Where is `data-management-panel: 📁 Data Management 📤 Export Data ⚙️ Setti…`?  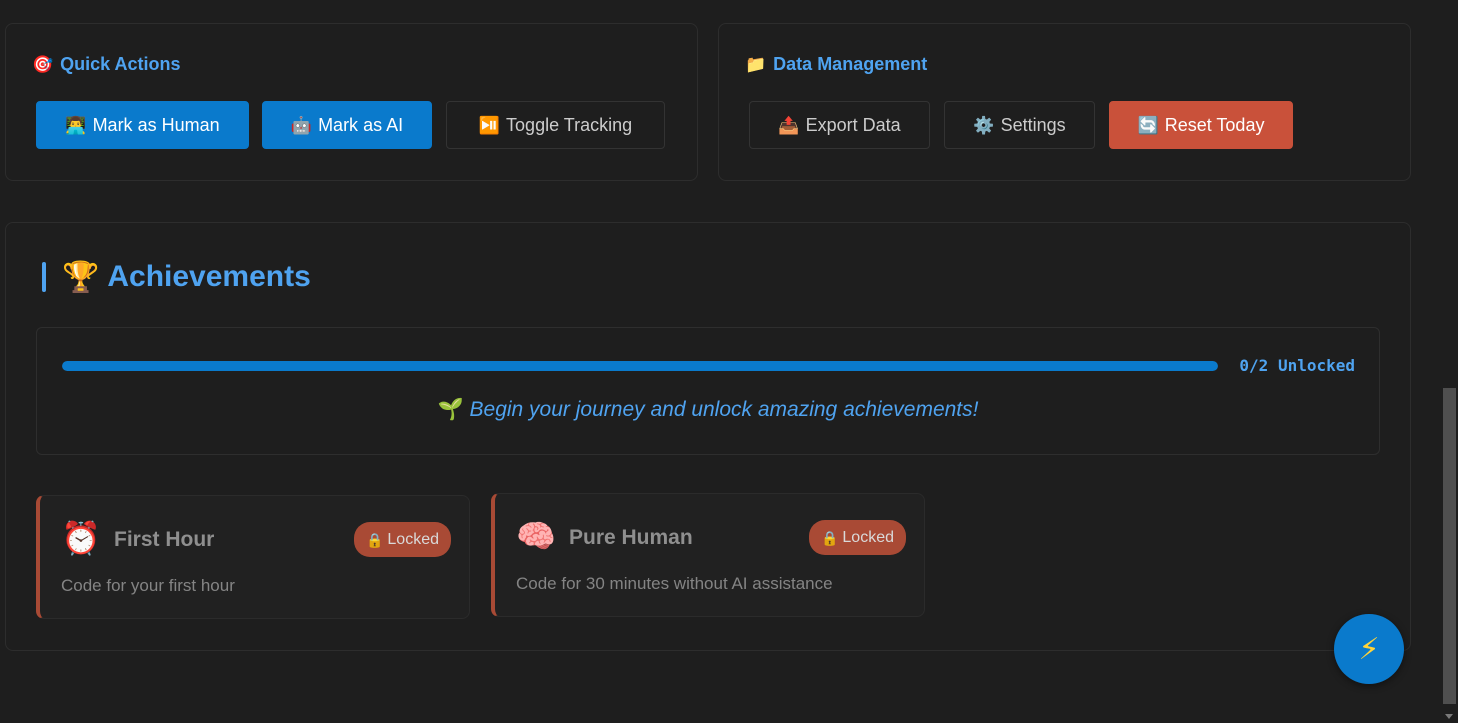
data-management-panel: 📁 Data Management 📤 Export Data ⚙️ Setti… is located at coordinates (1064, 102).